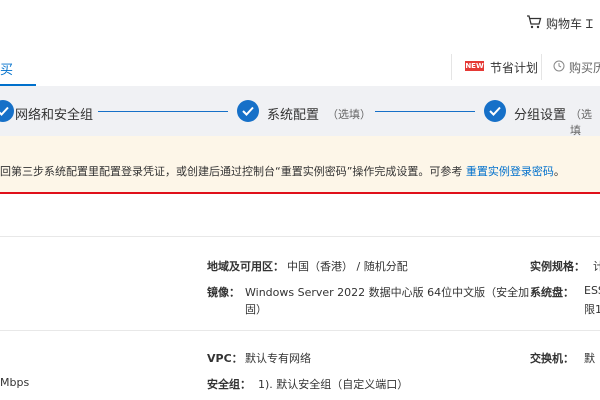 This screenshot has width=600, height=400. I want to click on system-disk-value-line2: 限1, so click(592, 309).